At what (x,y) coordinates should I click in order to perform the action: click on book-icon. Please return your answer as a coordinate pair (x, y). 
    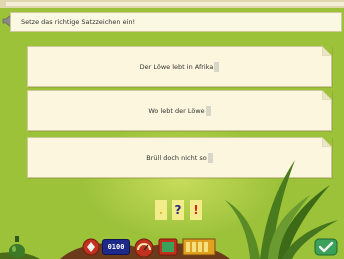
    Looking at the image, I should click on (168, 247).